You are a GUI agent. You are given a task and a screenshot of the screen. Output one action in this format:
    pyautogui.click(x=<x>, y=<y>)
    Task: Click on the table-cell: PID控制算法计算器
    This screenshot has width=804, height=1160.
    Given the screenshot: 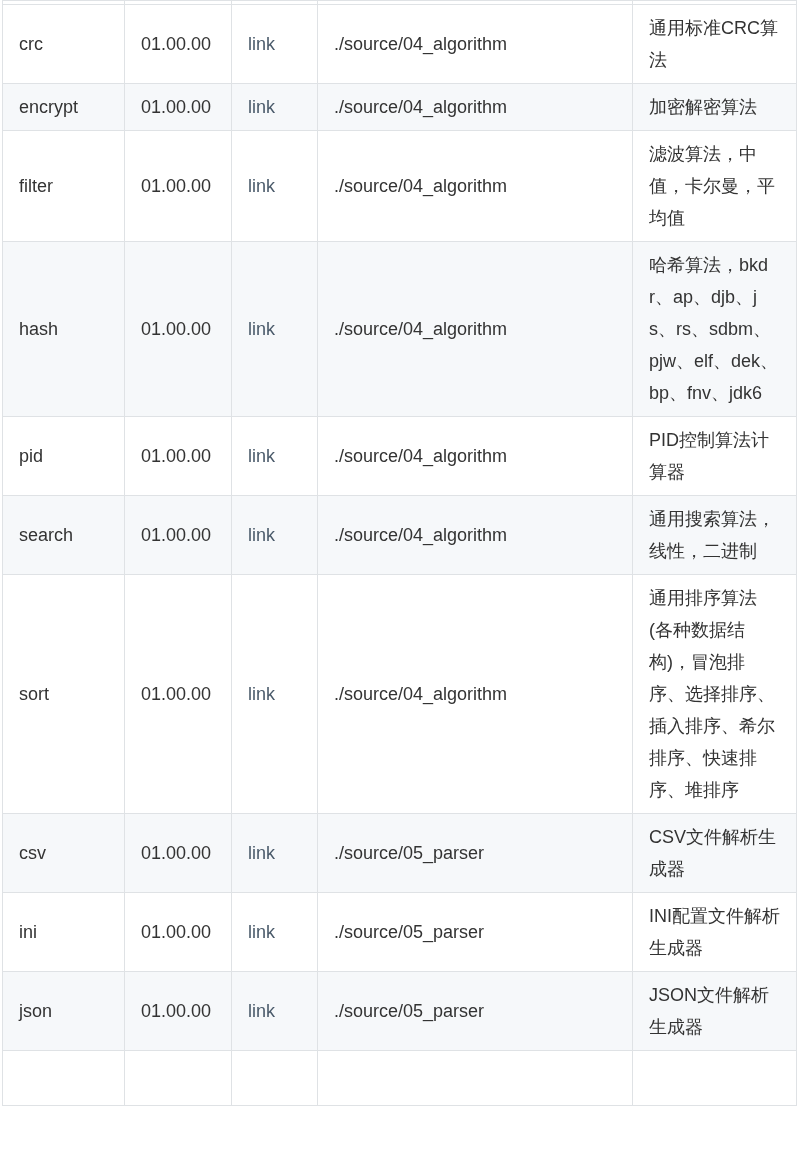 What is the action you would take?
    pyautogui.click(x=714, y=456)
    